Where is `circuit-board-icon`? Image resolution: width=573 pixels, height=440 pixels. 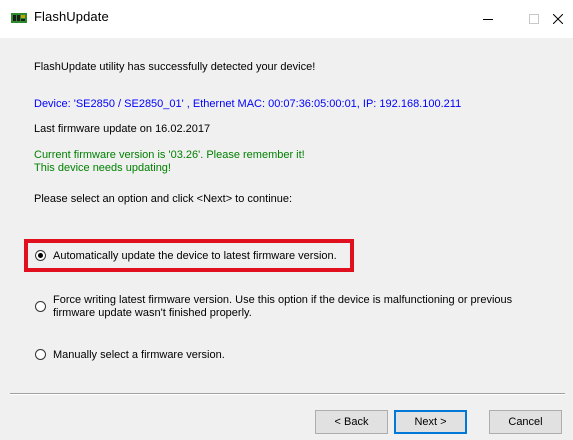 circuit-board-icon is located at coordinates (19, 17).